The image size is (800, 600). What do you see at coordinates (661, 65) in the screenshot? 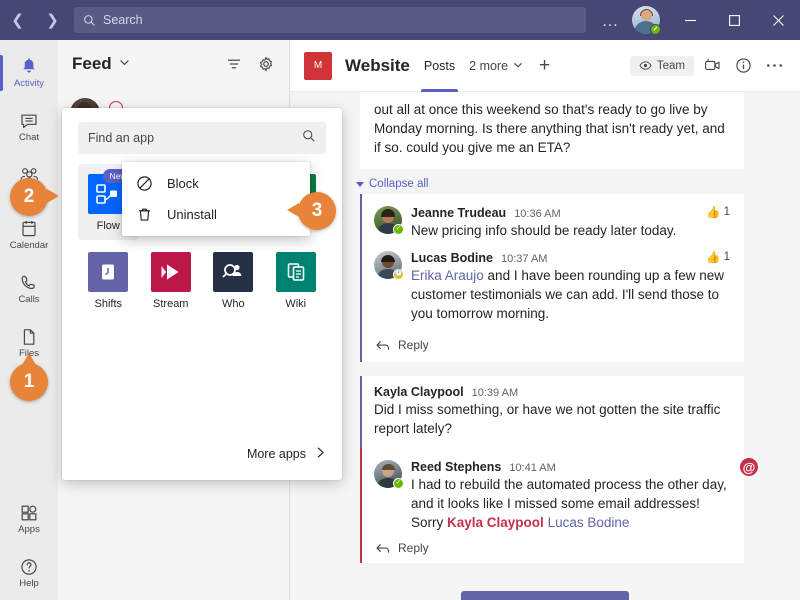
I see `team-badge: Team` at bounding box center [661, 65].